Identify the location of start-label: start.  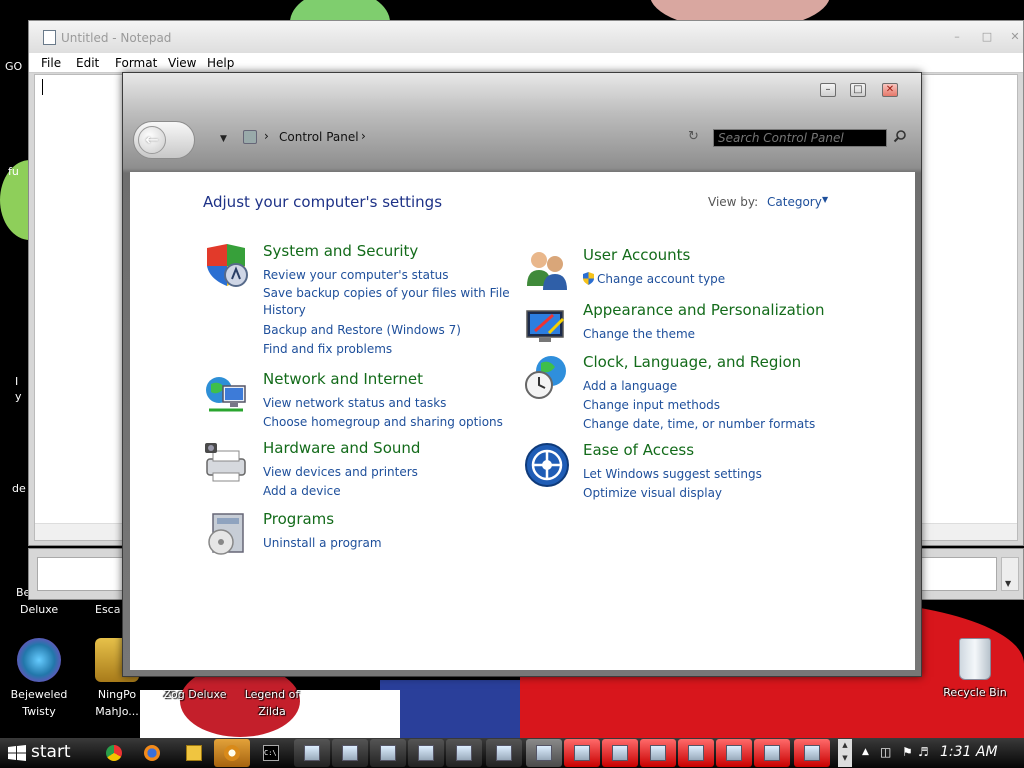
(51, 752).